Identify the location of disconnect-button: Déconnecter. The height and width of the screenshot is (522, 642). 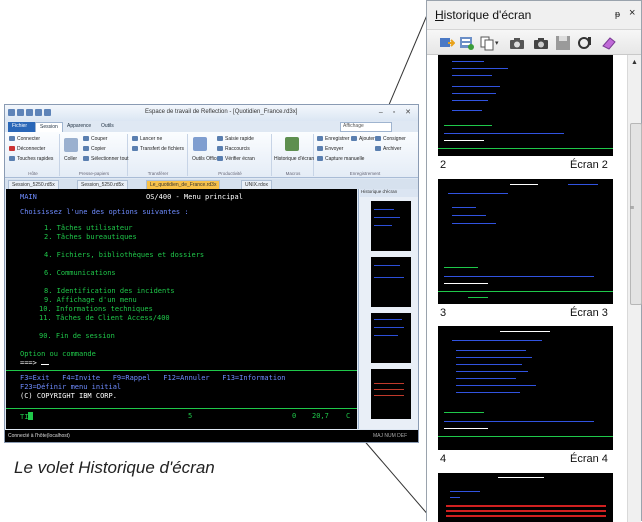
(27, 149).